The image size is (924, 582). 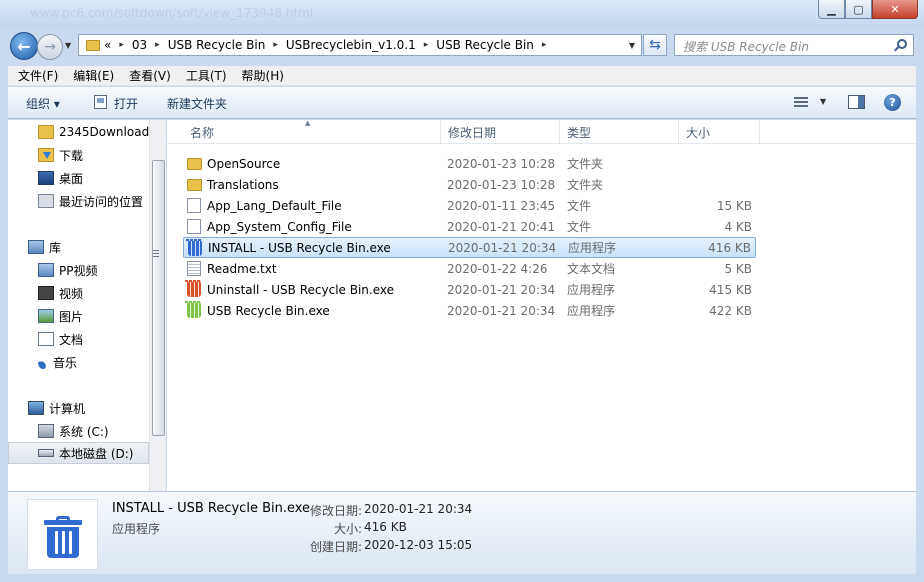 I want to click on file-thumbnail, so click(x=62, y=534).